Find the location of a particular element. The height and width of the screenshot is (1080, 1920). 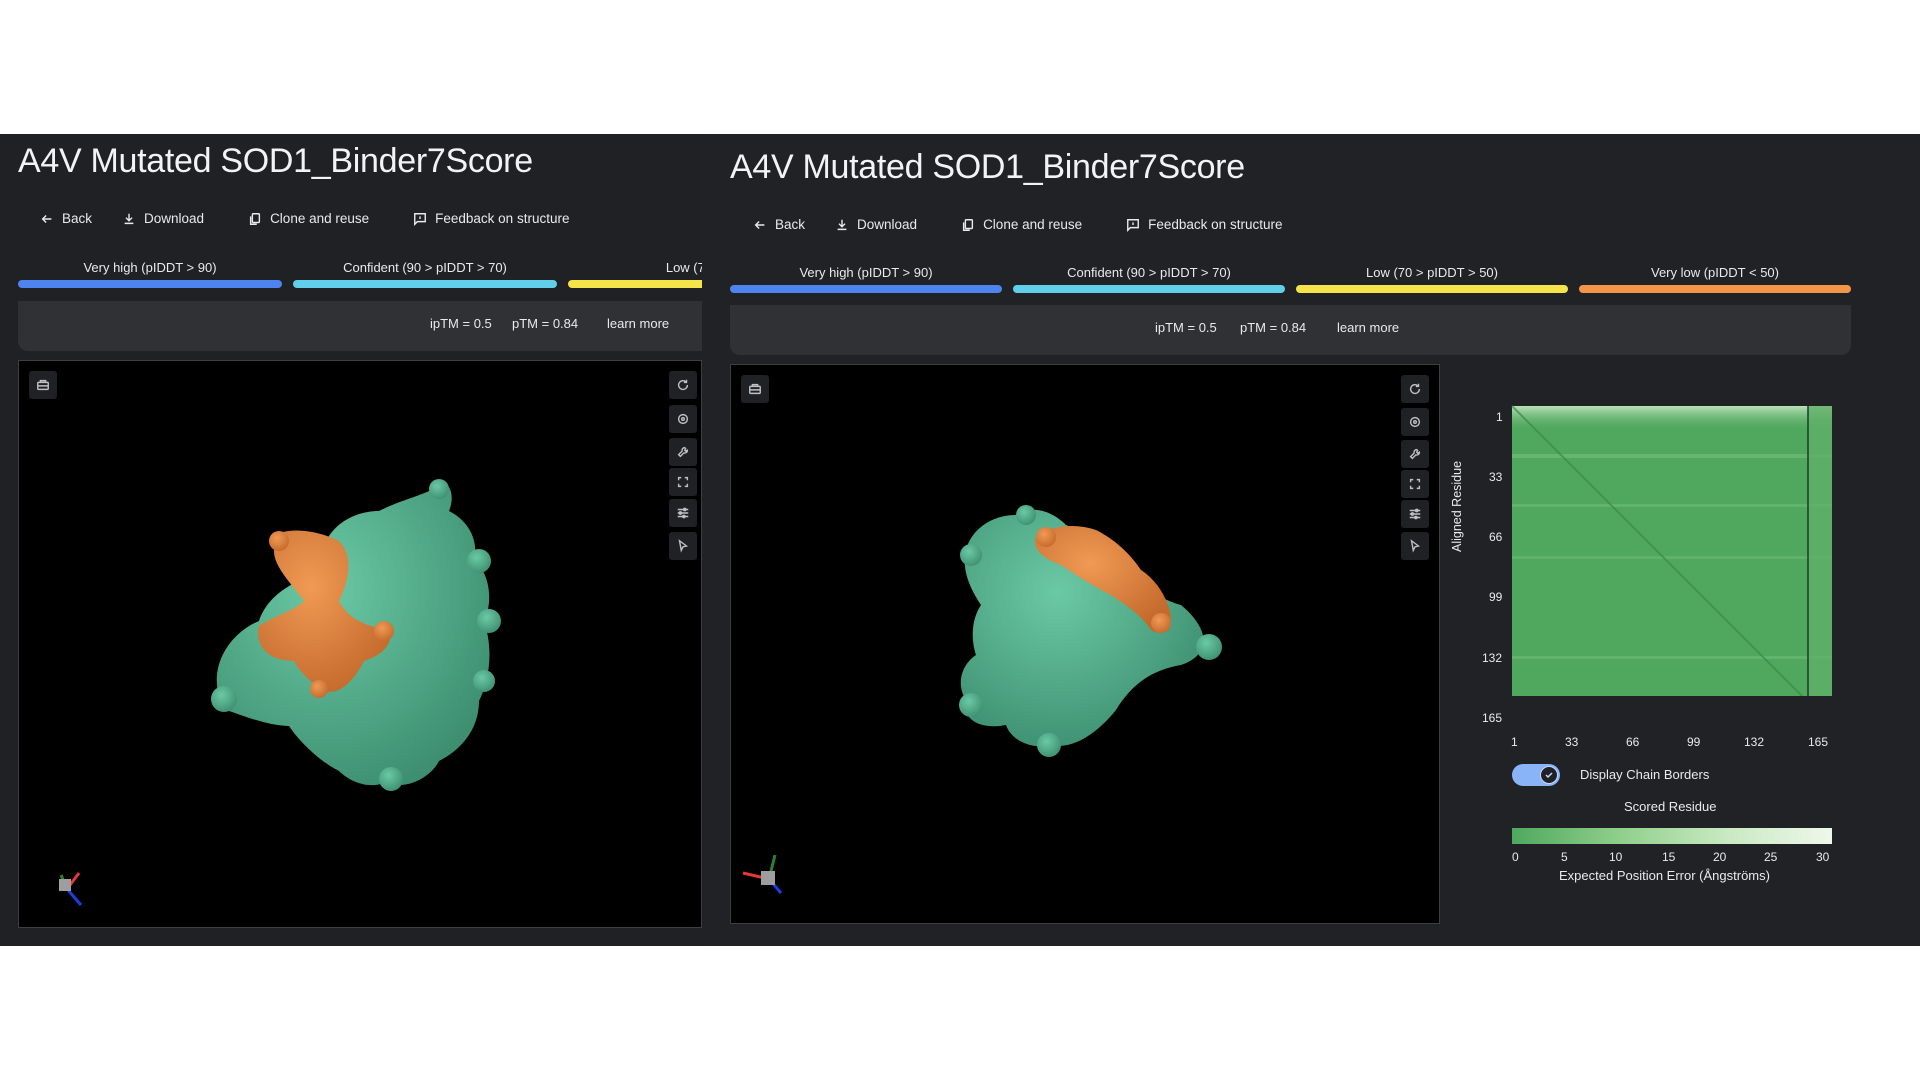

pae-y-tick: 33 is located at coordinates (1496, 477).